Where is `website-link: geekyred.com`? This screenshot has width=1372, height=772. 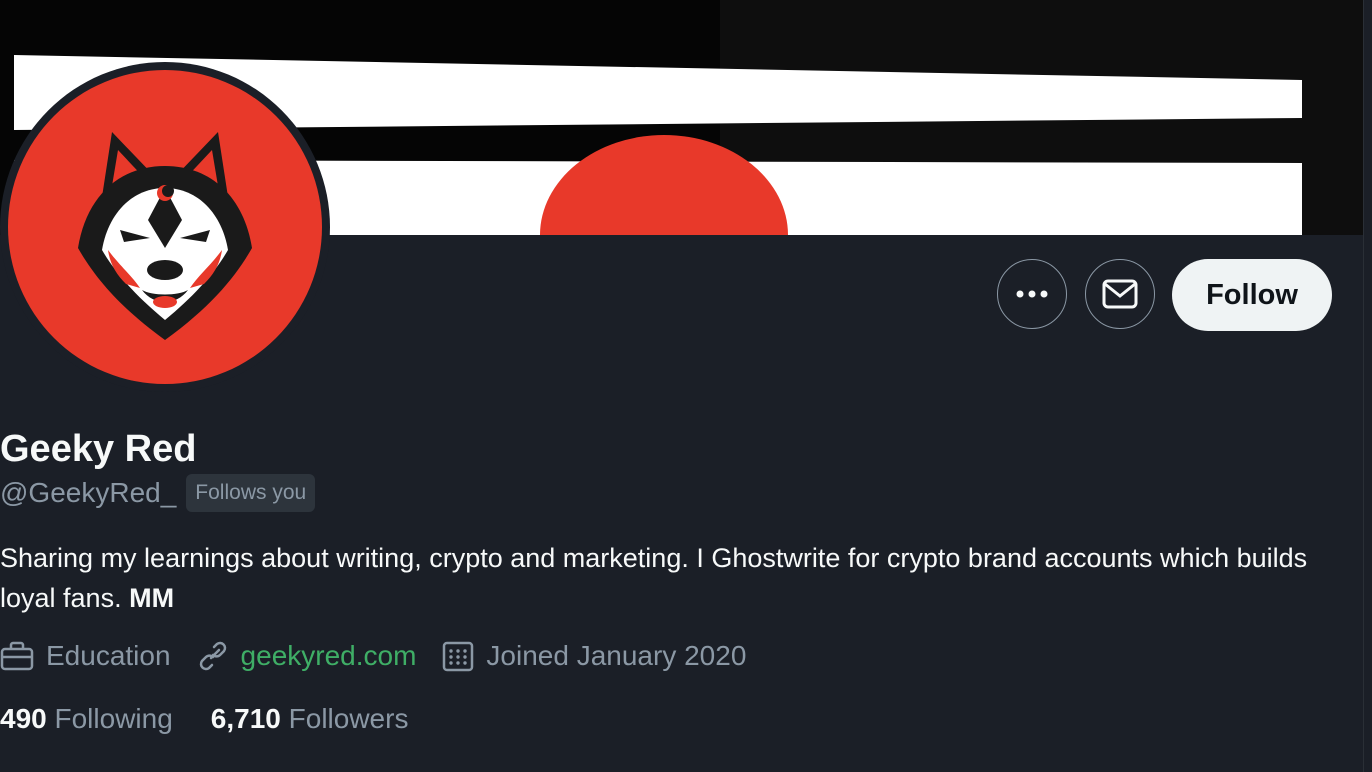
website-link: geekyred.com is located at coordinates (329, 656).